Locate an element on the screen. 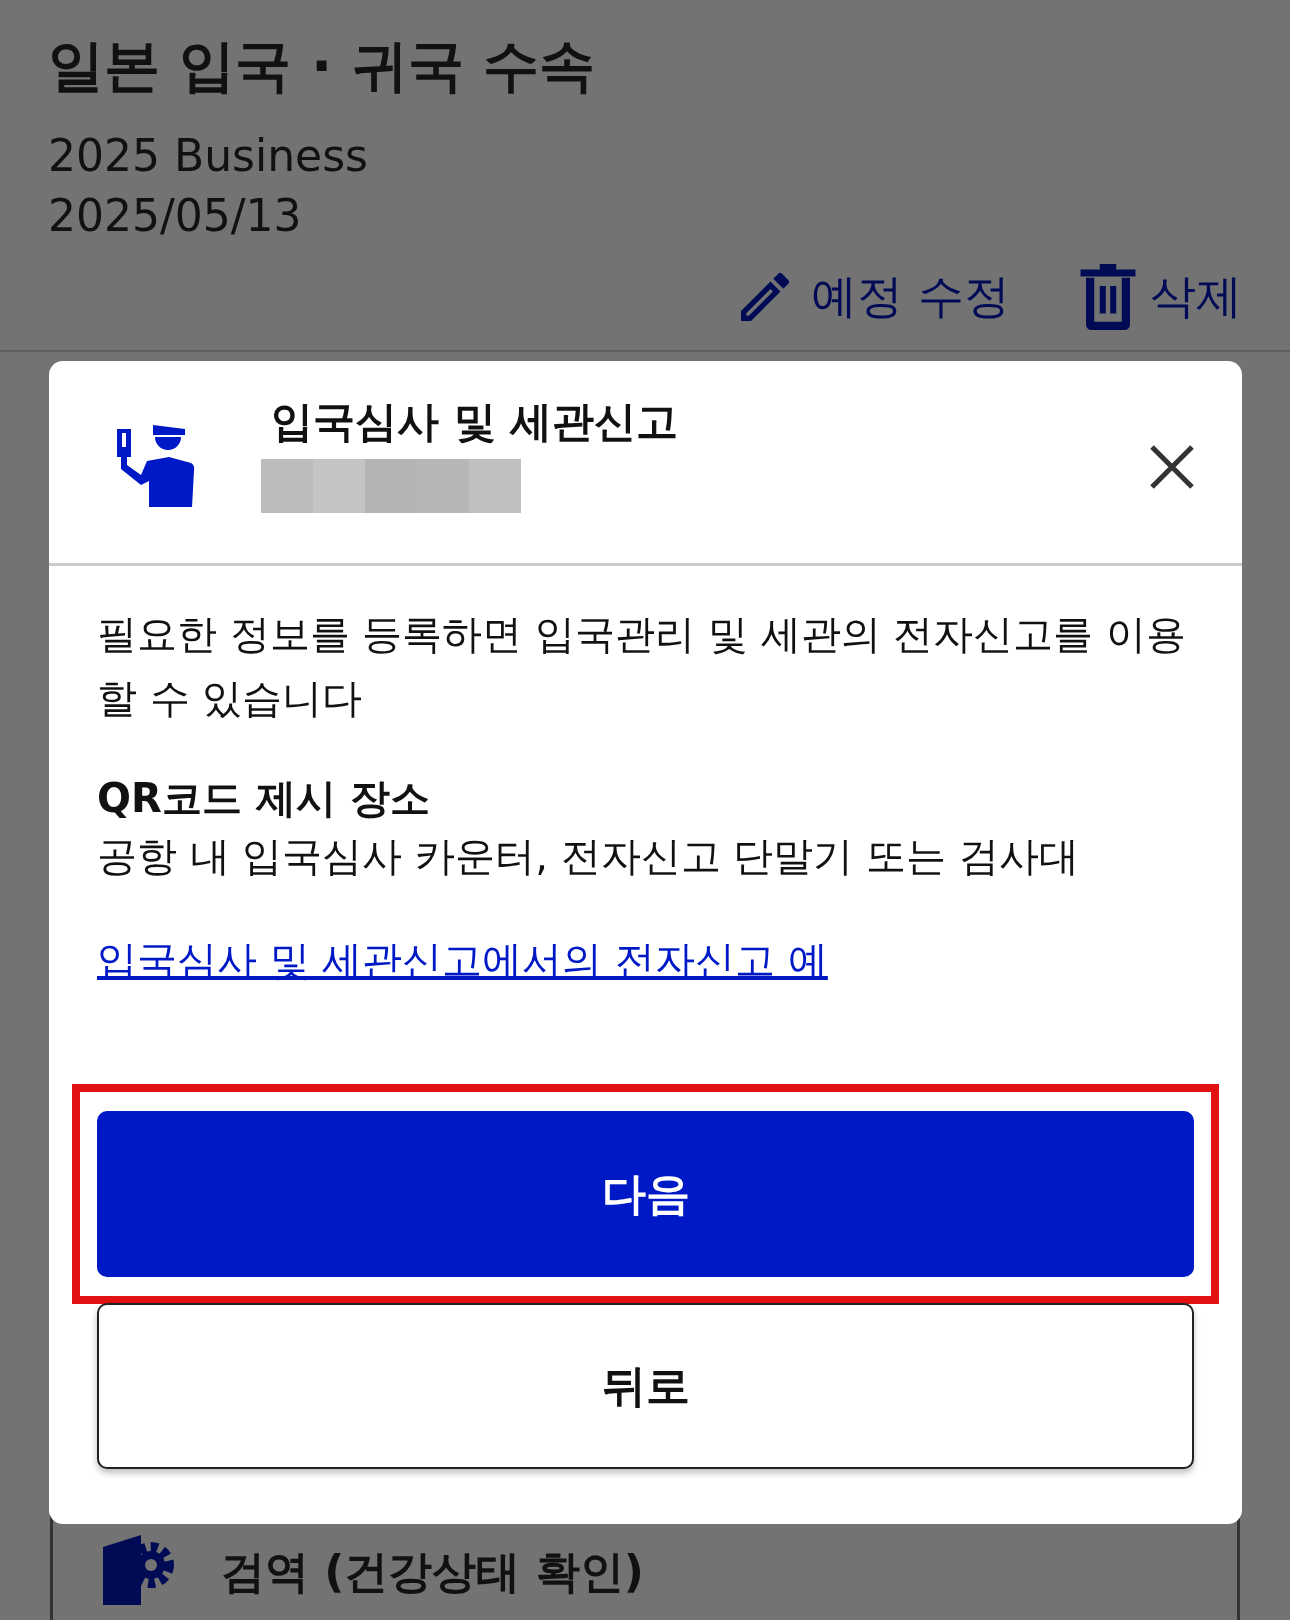 The height and width of the screenshot is (1620, 1290). back-button: 뒤로 is located at coordinates (645, 1386).